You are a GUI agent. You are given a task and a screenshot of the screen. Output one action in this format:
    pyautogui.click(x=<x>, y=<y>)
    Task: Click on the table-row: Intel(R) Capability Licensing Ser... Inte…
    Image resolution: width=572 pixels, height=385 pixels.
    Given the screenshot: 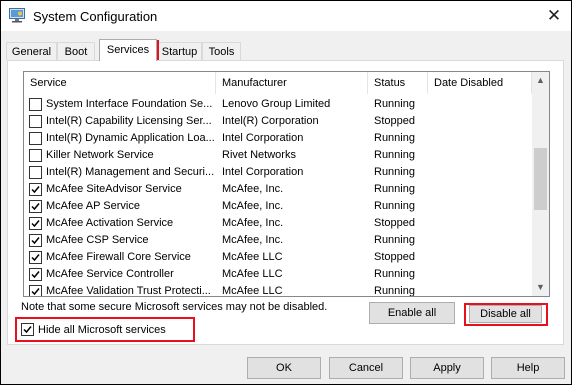 What is the action you would take?
    pyautogui.click(x=278, y=121)
    